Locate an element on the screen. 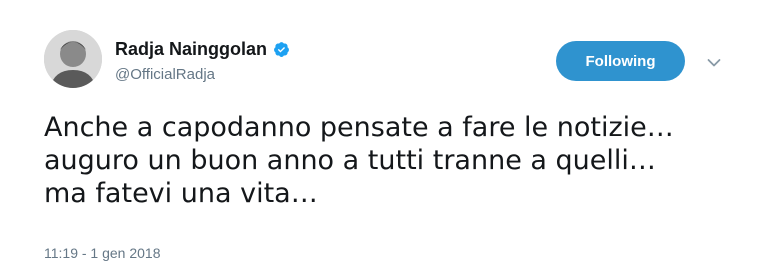  author-handle: @OfficialRadja is located at coordinates (165, 75).